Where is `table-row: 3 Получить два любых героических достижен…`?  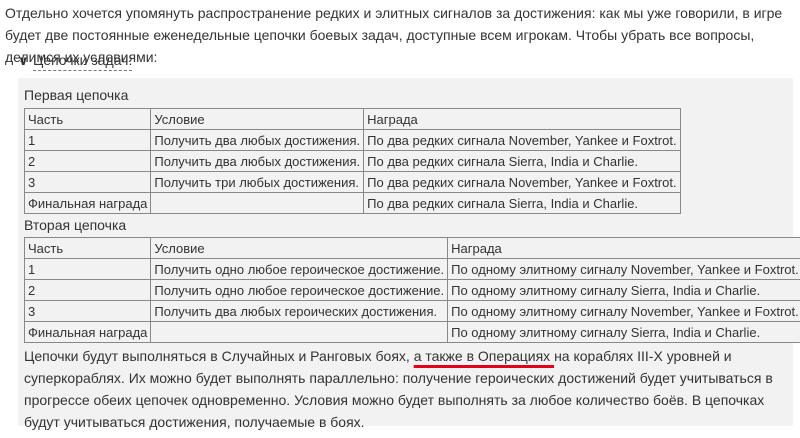 table-row: 3 Получить два любых героических достижен… is located at coordinates (411, 311).